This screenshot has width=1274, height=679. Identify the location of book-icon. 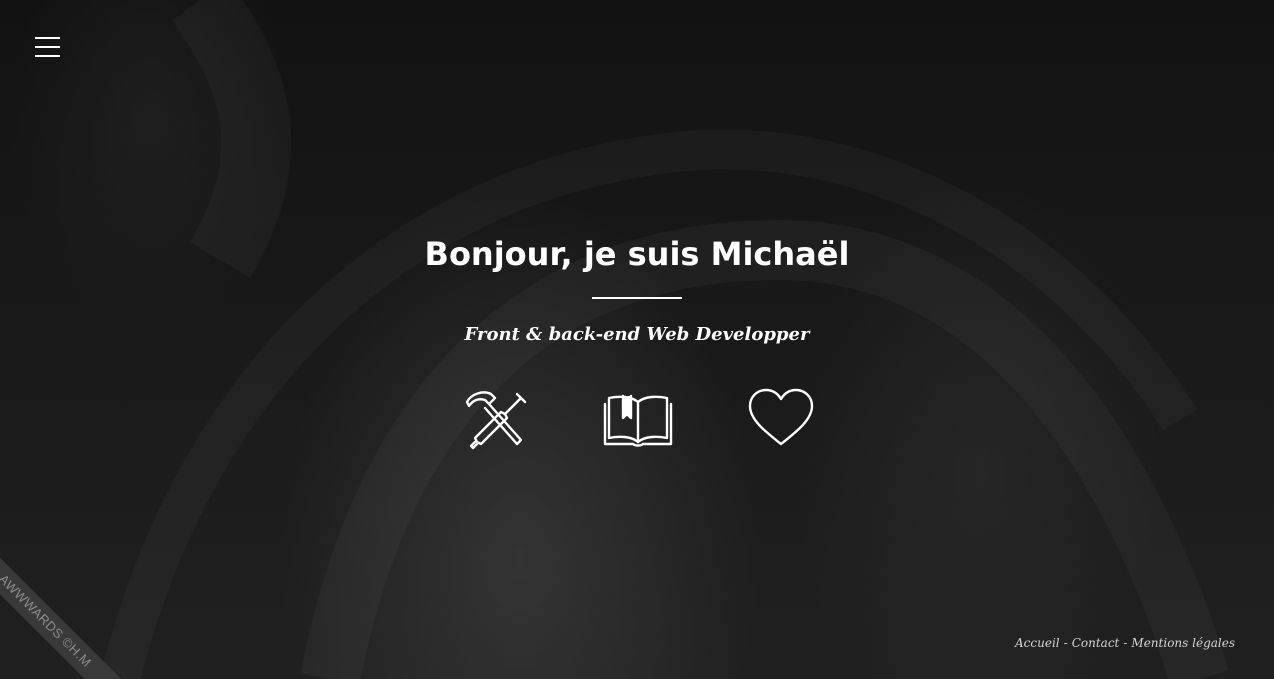
(638, 418).